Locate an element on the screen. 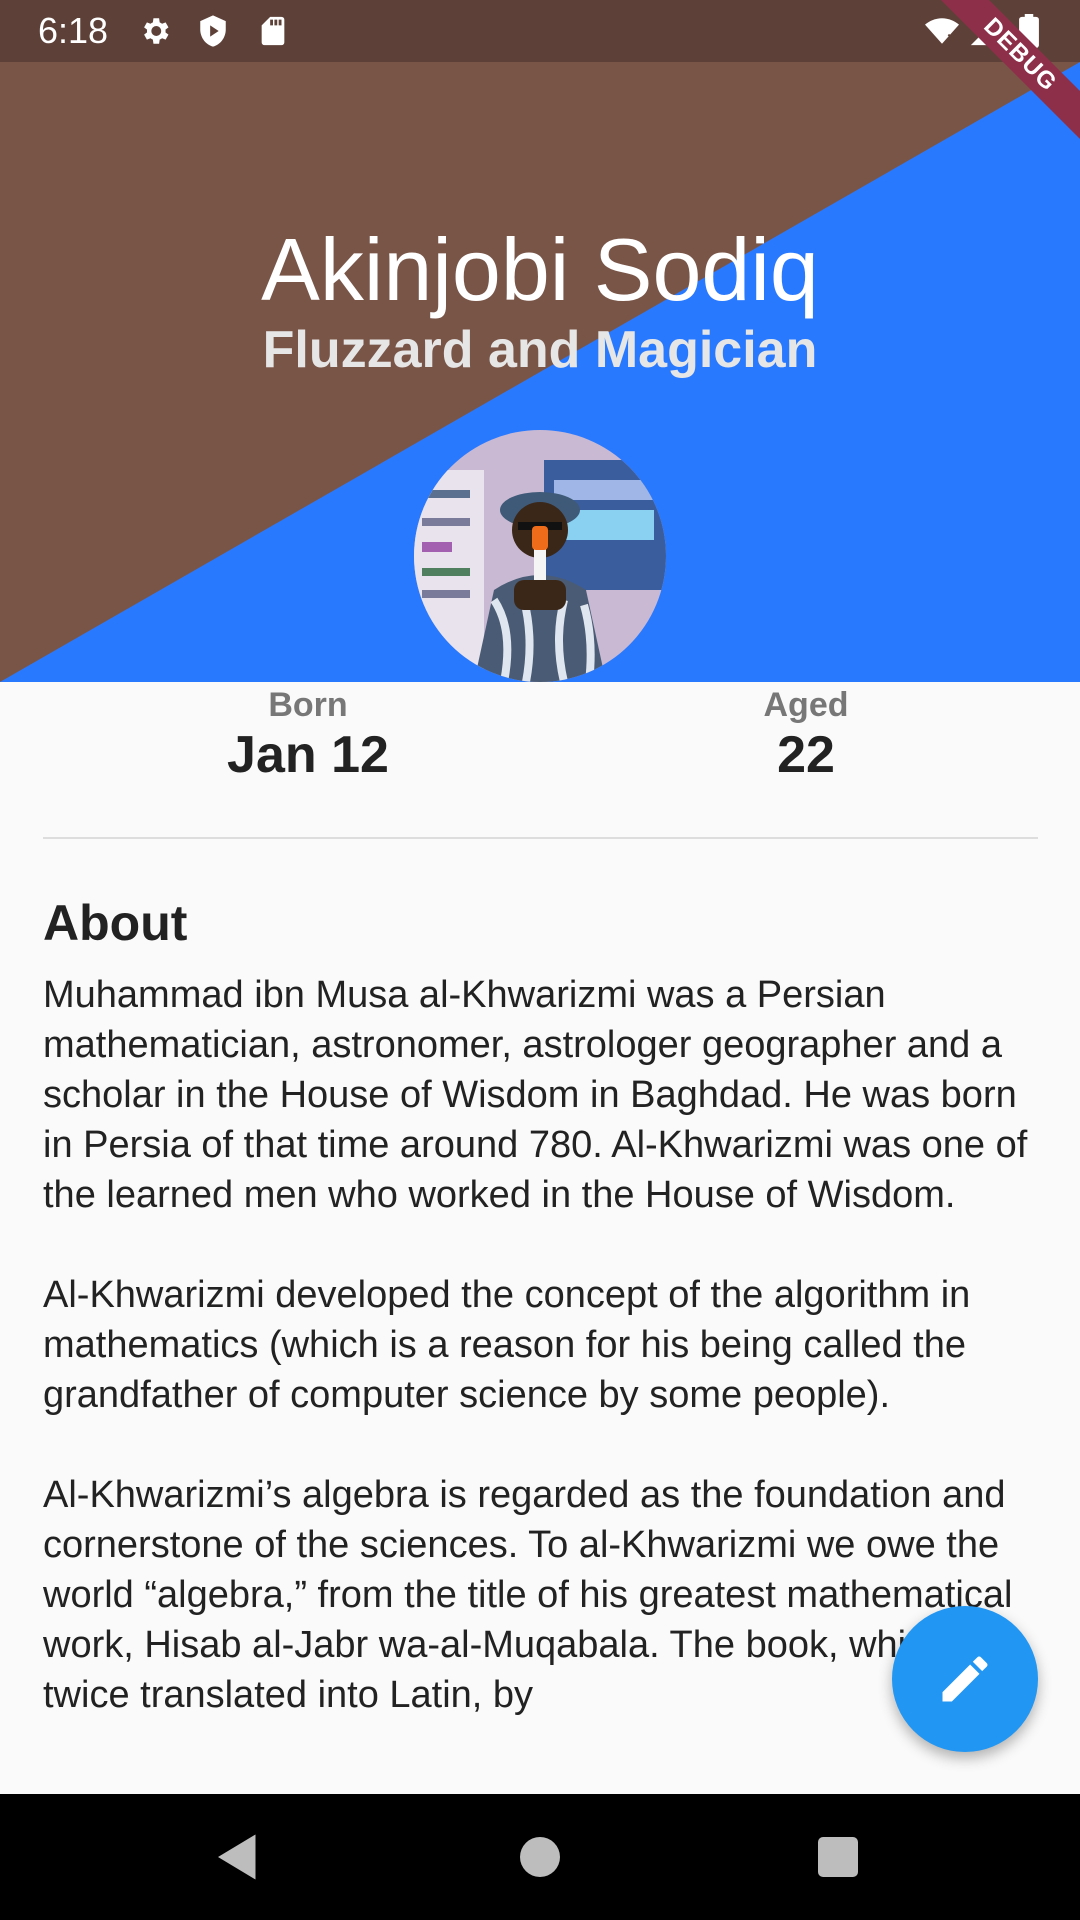 The height and width of the screenshot is (1920, 1080). home-icon is located at coordinates (540, 1857).